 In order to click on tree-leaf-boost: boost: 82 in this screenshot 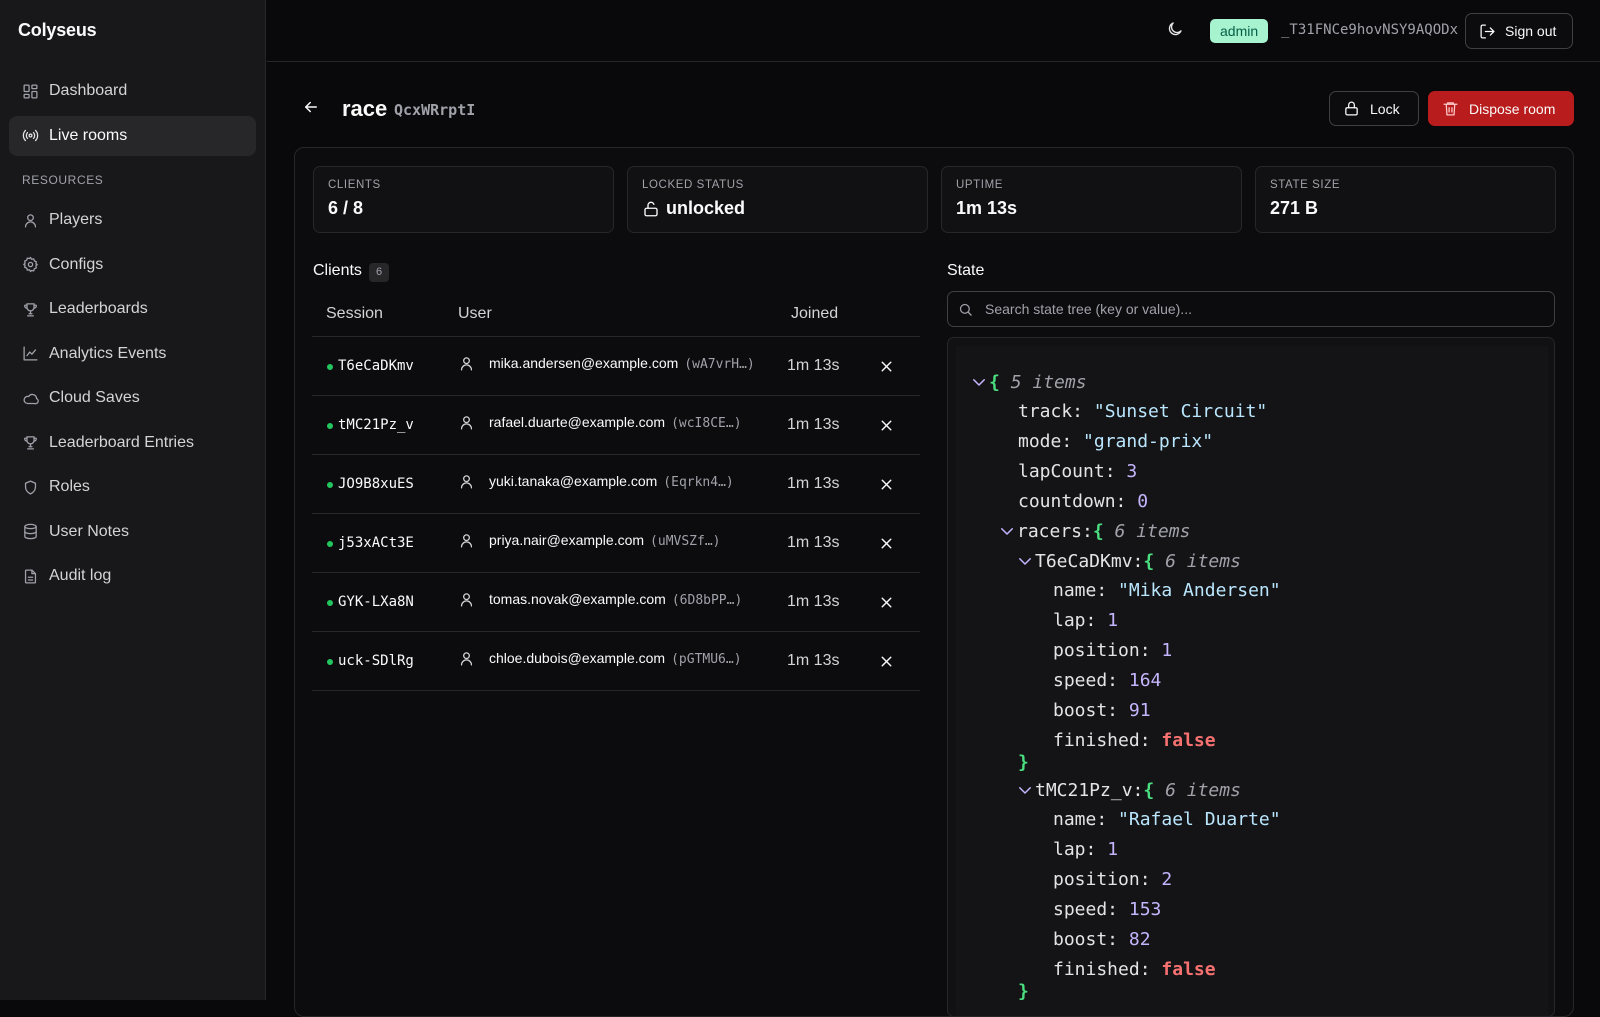, I will do `click(1102, 939)`.